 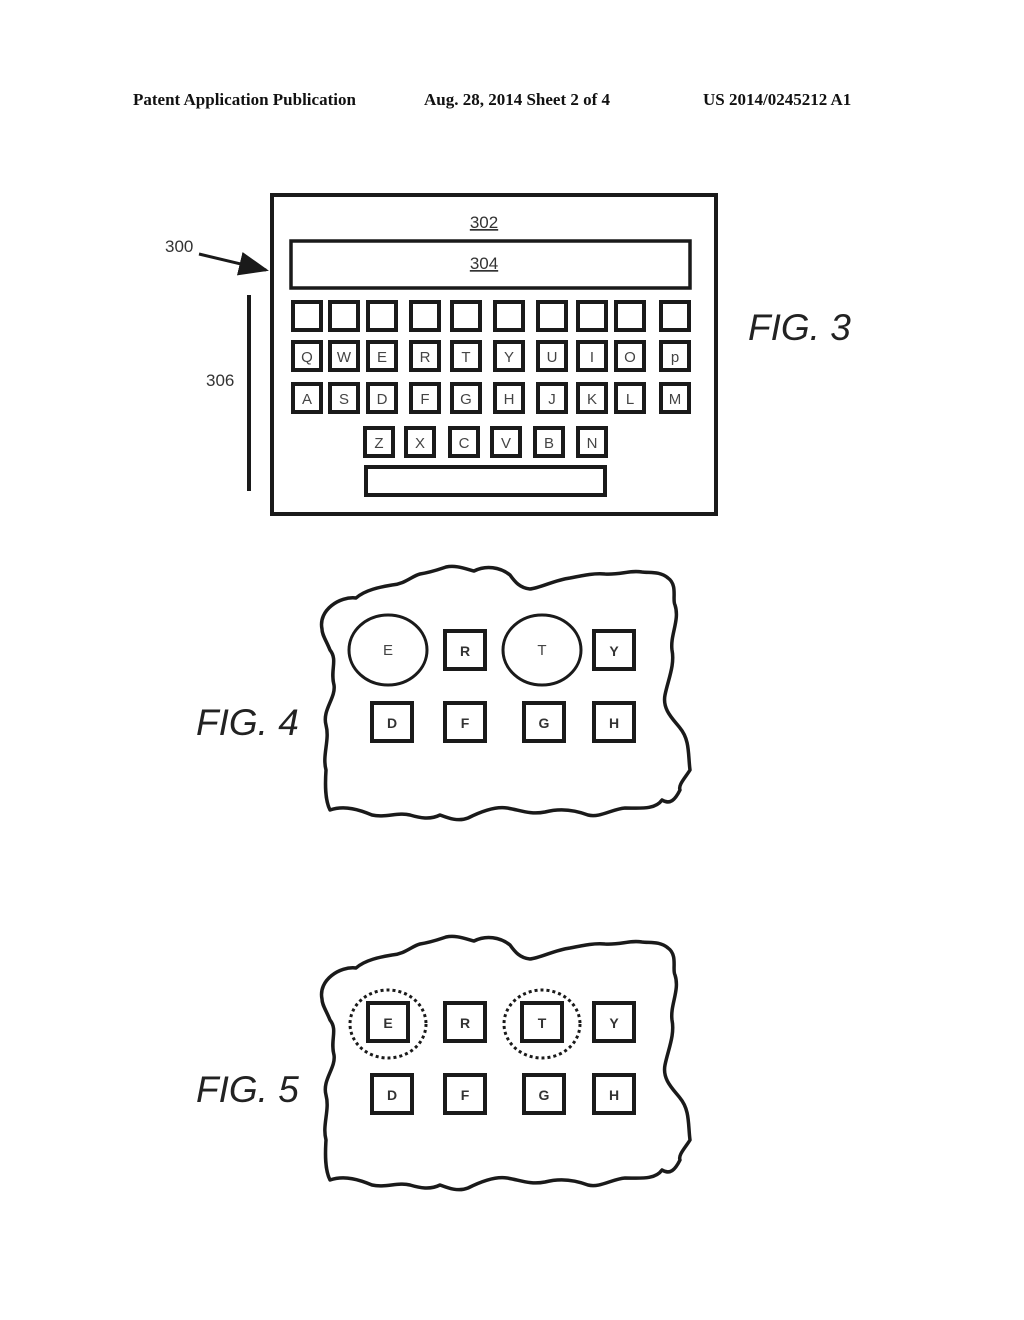 I want to click on key-label: A, so click(x=307, y=399).